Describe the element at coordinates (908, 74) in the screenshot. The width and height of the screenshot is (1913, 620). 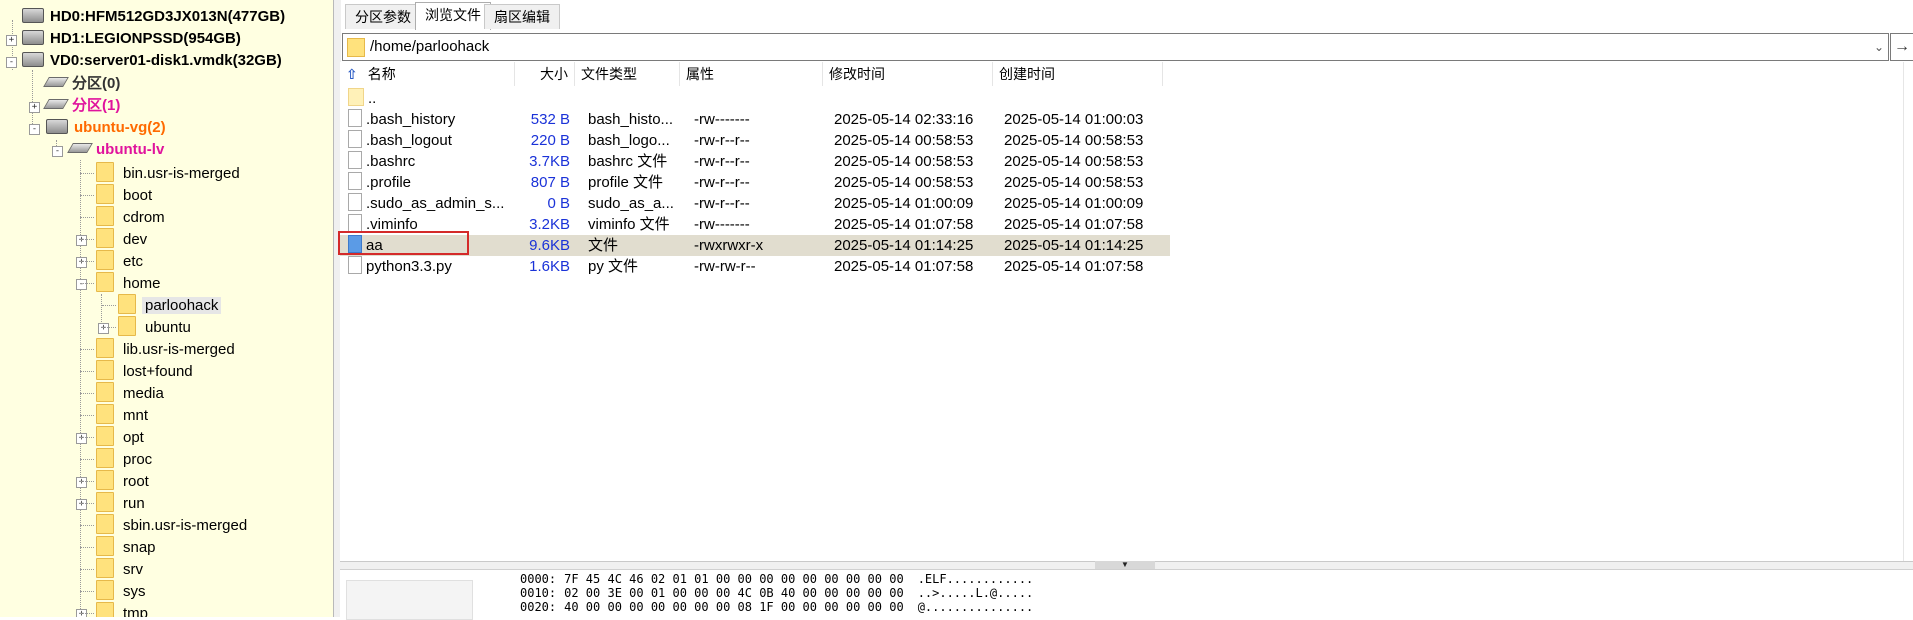
I see `column-header-modified: 修改时间` at that location.